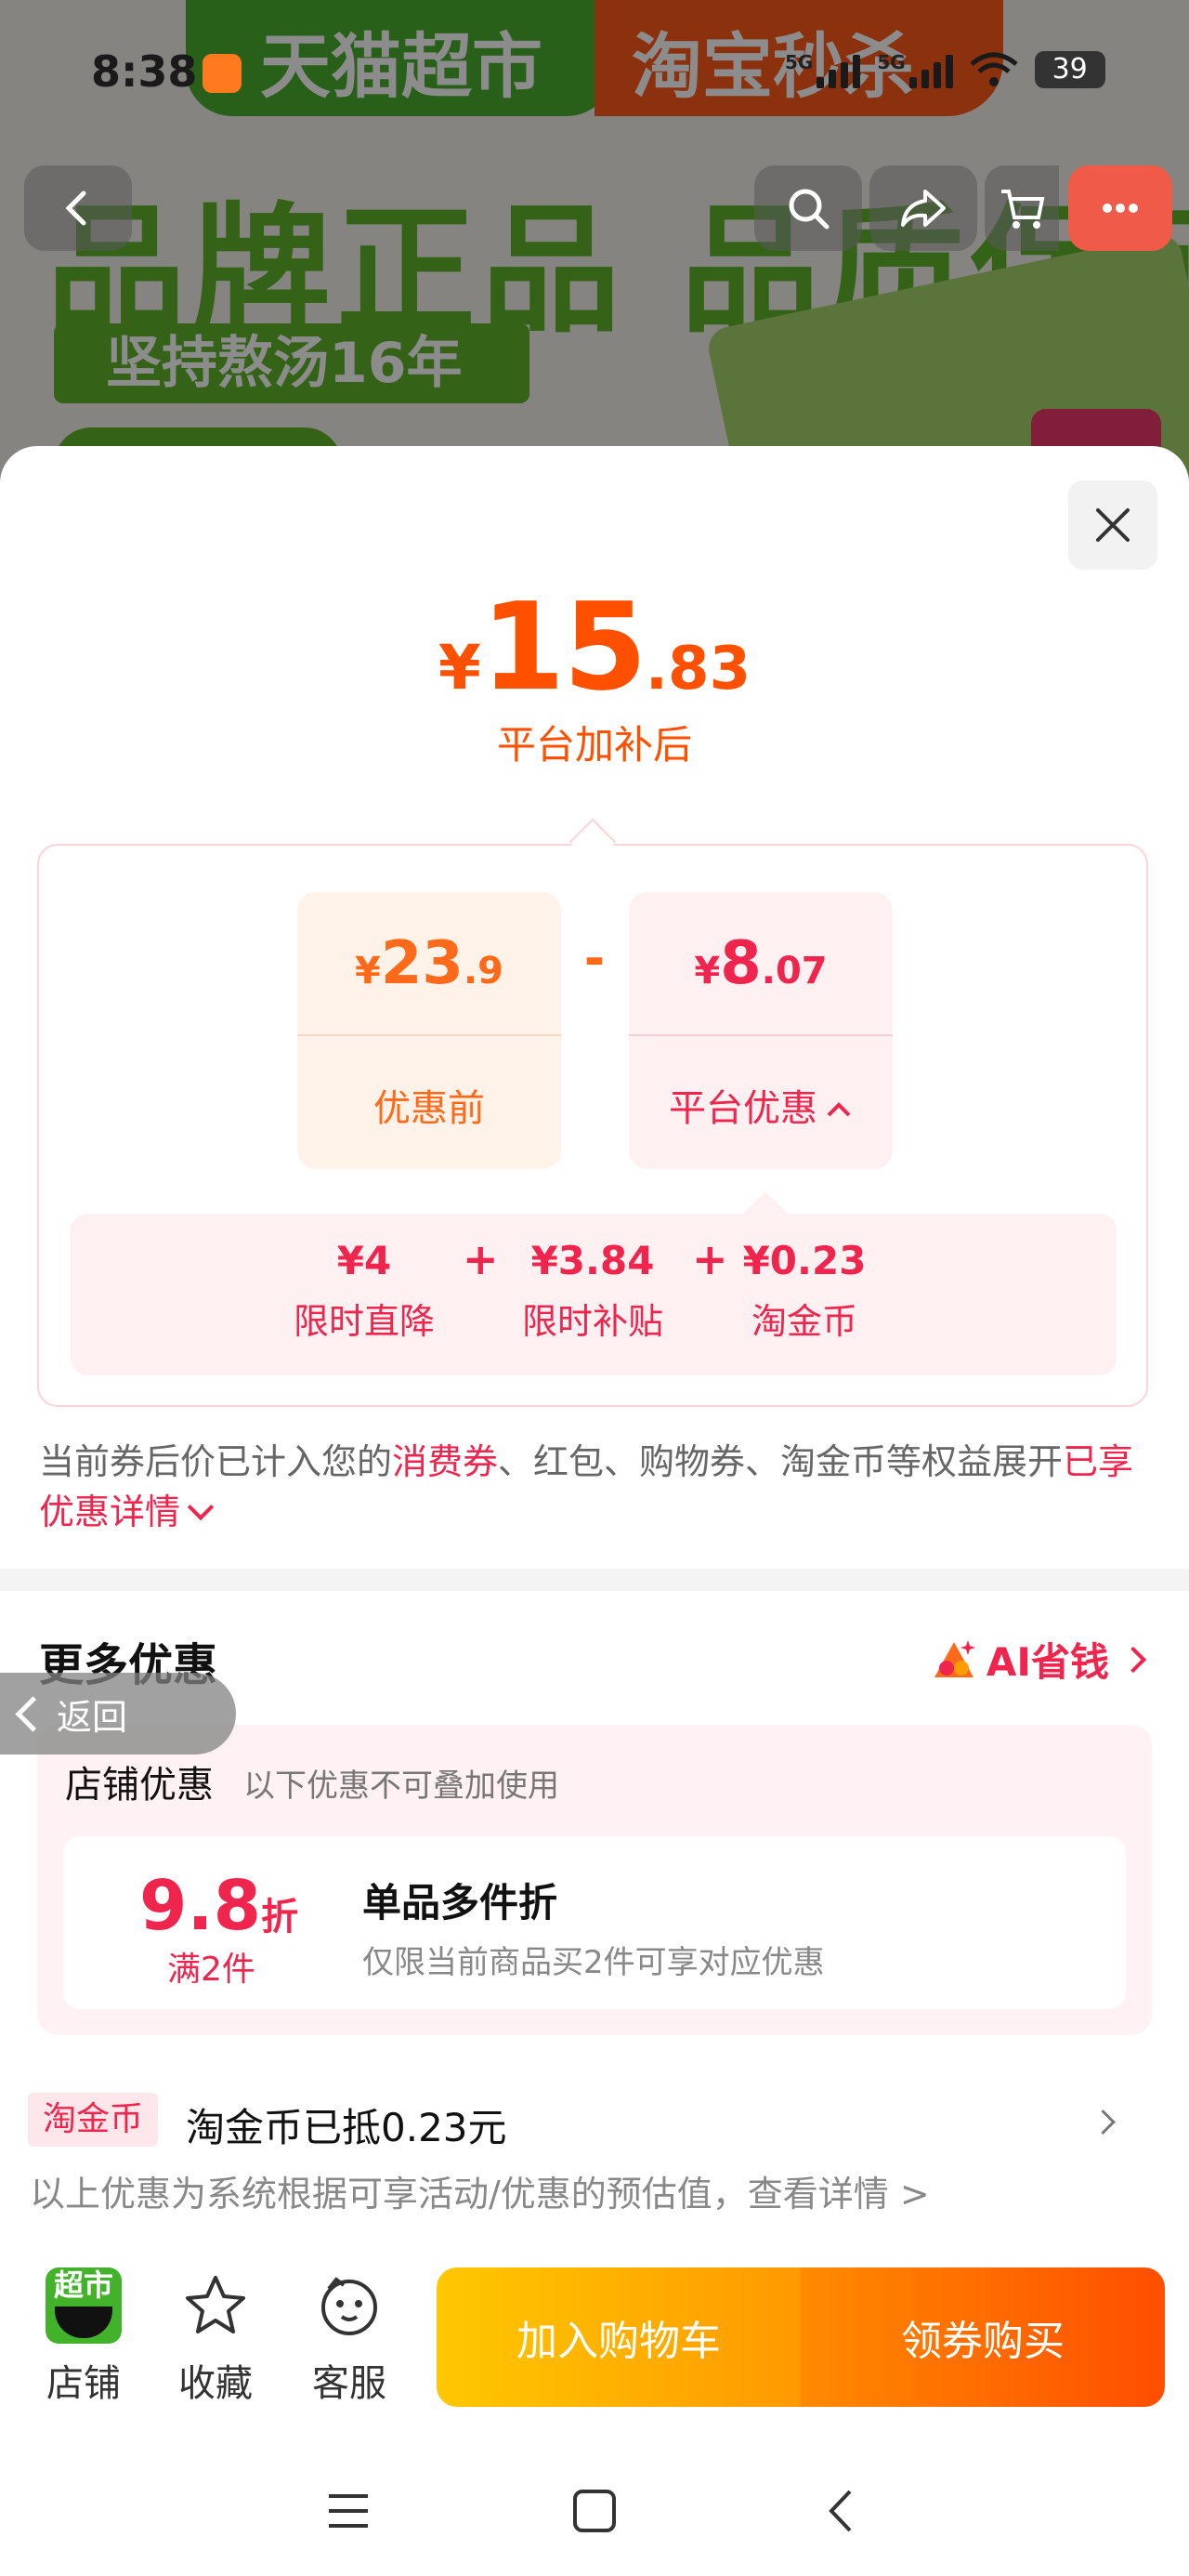 Image resolution: width=1189 pixels, height=2576 pixels. I want to click on floating-back-button: 返回, so click(118, 1714).